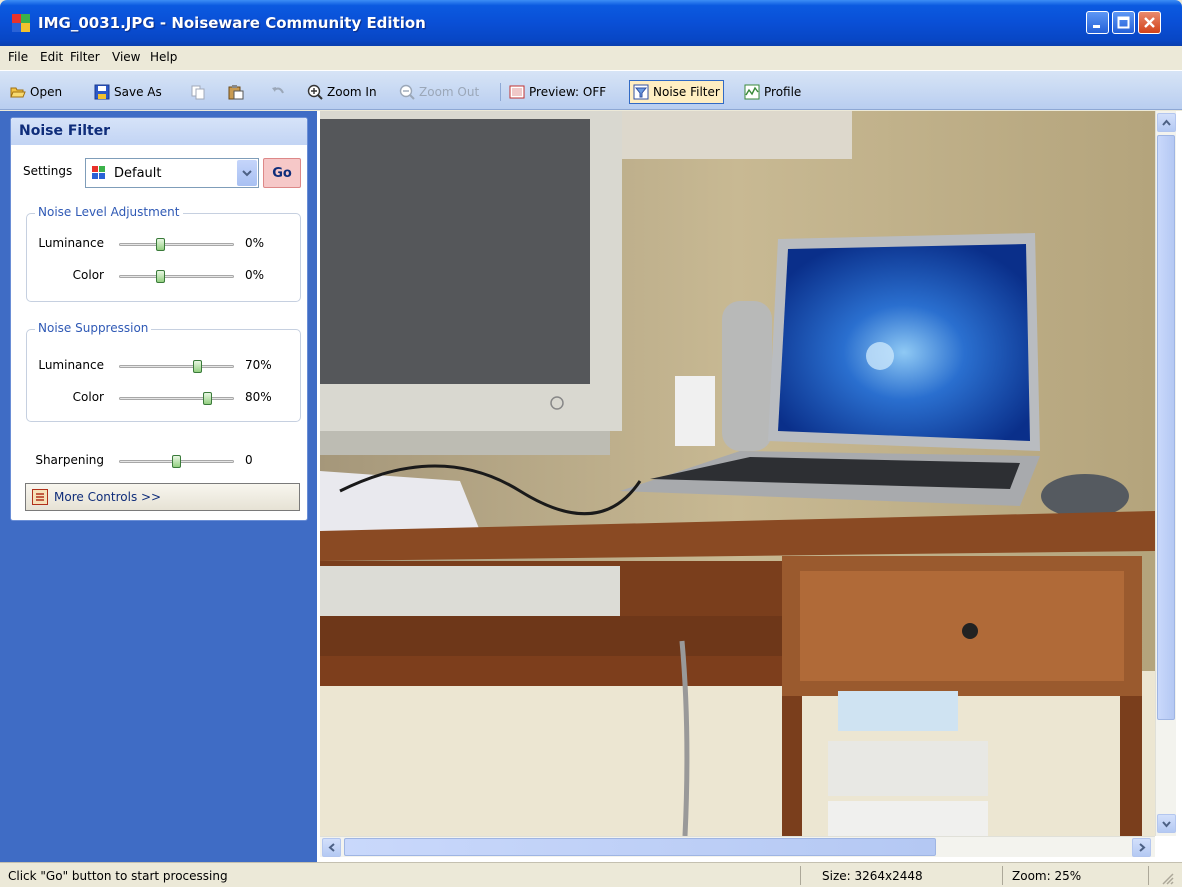 This screenshot has height=887, width=1182. Describe the element at coordinates (752, 92) in the screenshot. I see `profile-icon` at that location.